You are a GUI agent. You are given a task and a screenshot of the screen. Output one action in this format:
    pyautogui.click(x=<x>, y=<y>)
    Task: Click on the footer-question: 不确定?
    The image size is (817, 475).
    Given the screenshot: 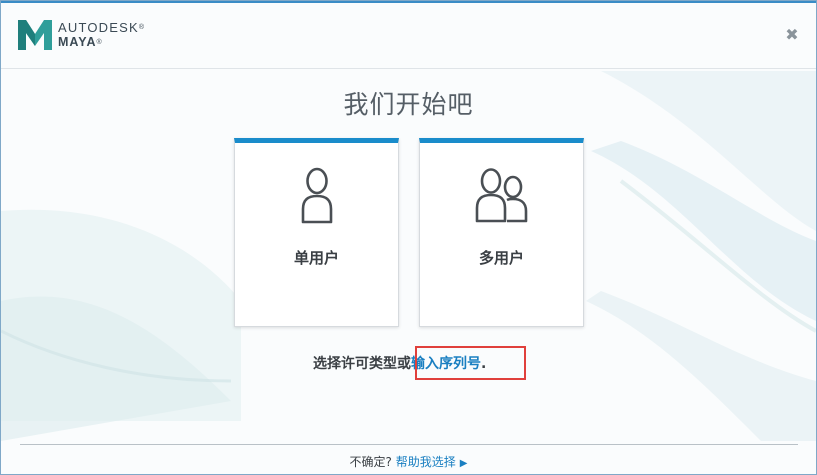 What is the action you would take?
    pyautogui.click(x=370, y=462)
    